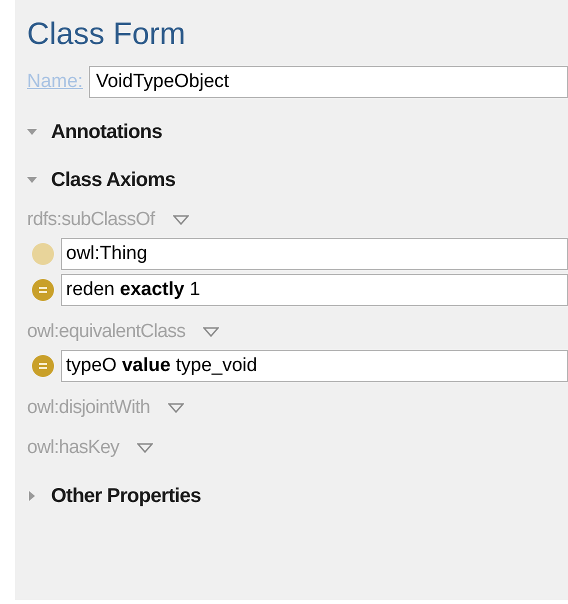  I want to click on collapsed-arrow-icon, so click(32, 496).